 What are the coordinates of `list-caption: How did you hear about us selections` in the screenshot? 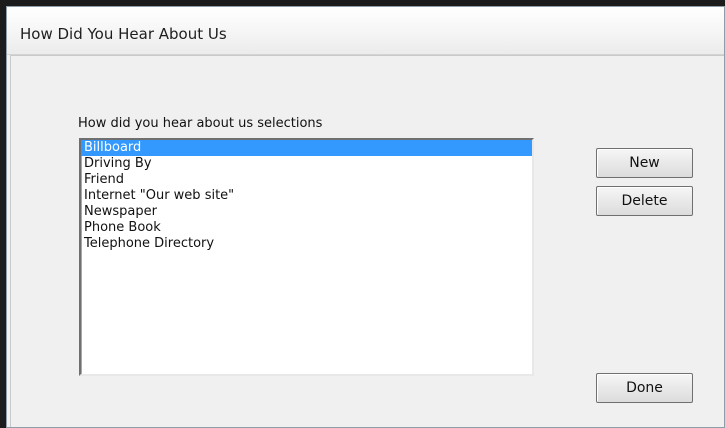 It's located at (200, 123).